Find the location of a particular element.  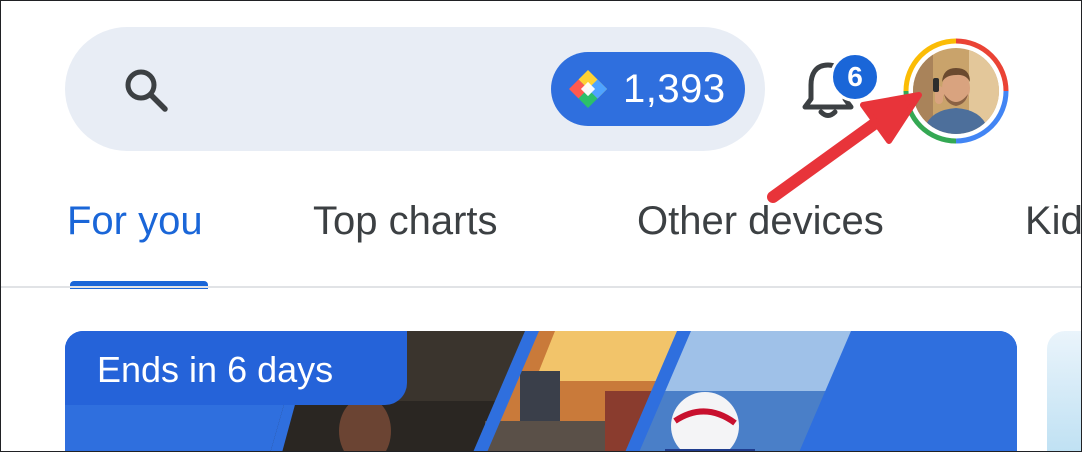

avatar-photo is located at coordinates (956, 91).